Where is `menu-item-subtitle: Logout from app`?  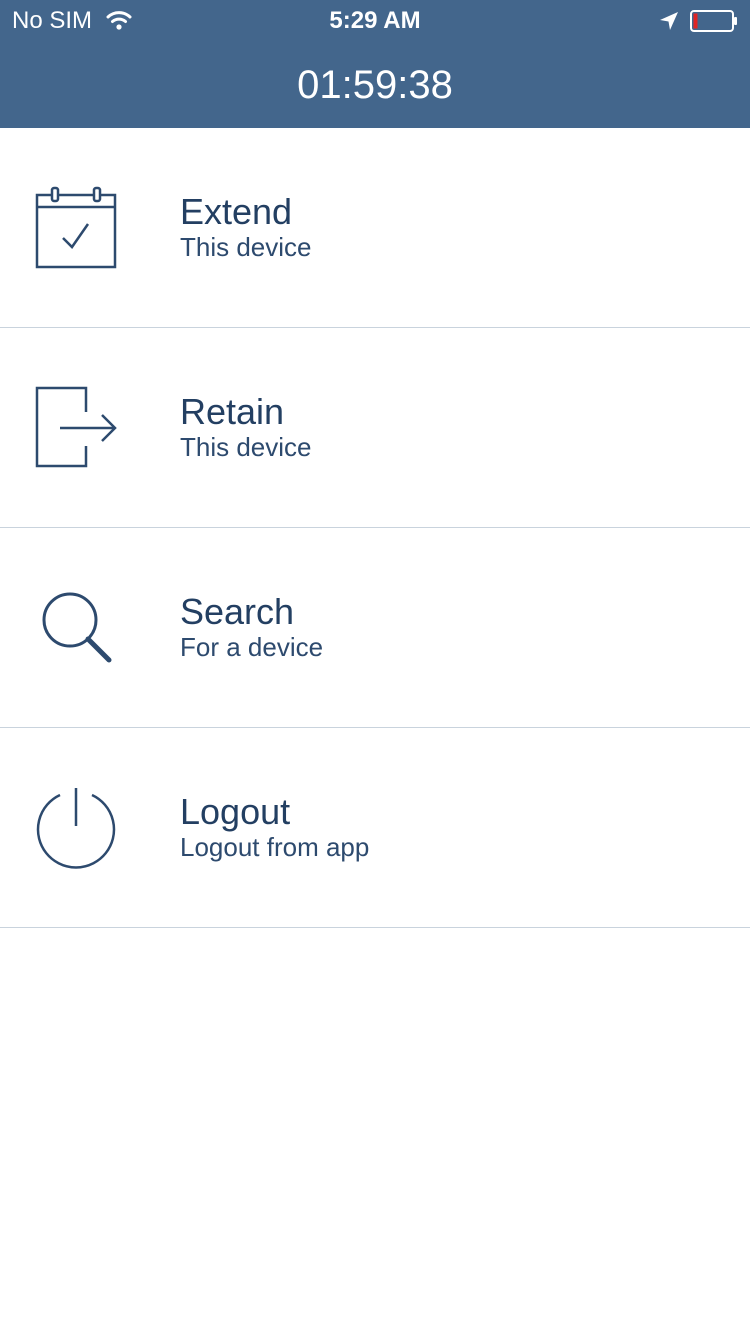
menu-item-subtitle: Logout from app is located at coordinates (275, 847).